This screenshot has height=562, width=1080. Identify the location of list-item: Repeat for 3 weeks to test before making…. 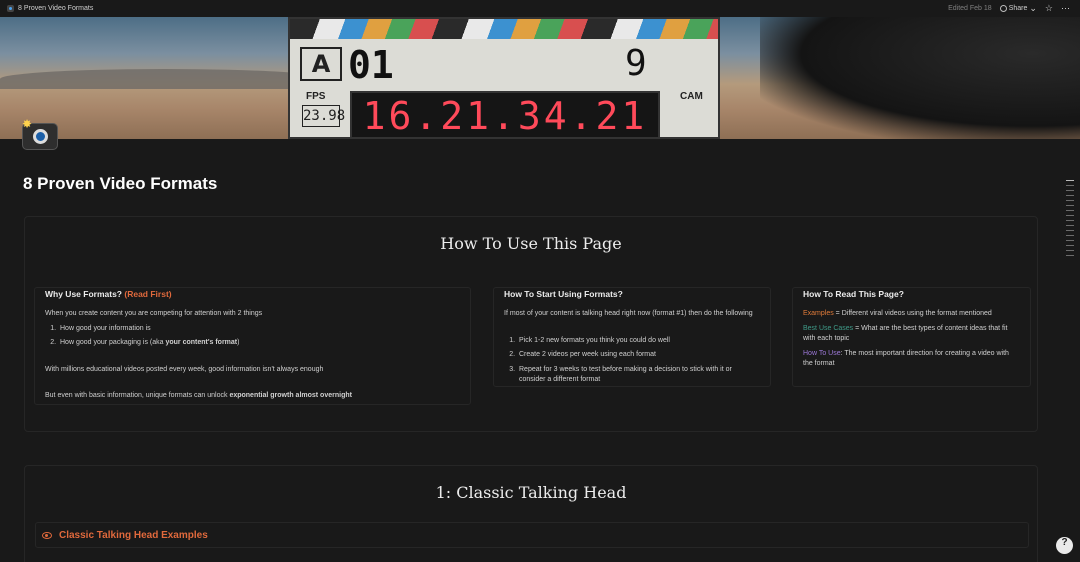
(638, 375).